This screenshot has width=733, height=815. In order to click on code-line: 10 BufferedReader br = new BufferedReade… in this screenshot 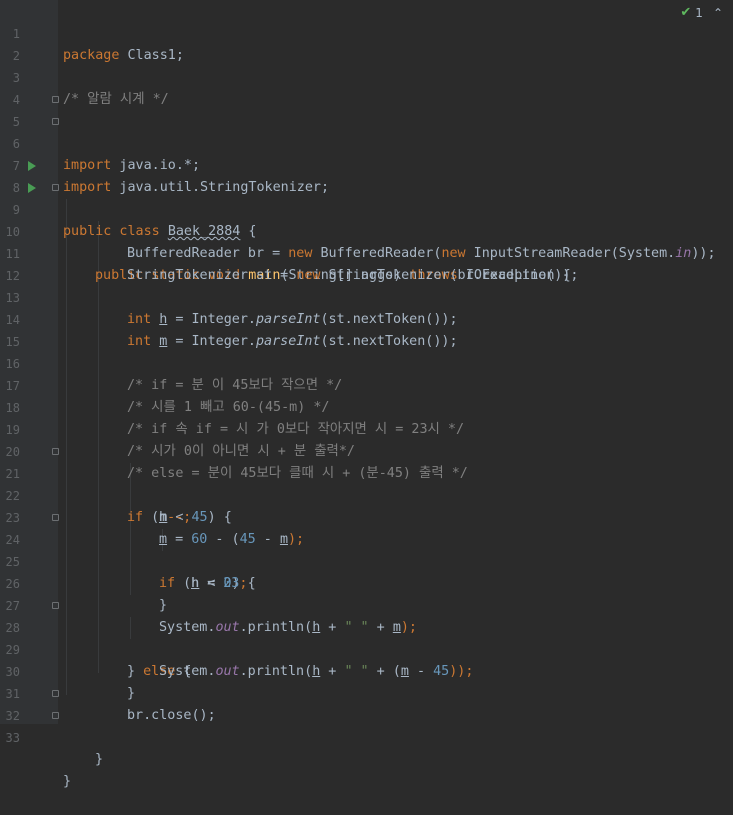, I will do `click(366, 230)`.